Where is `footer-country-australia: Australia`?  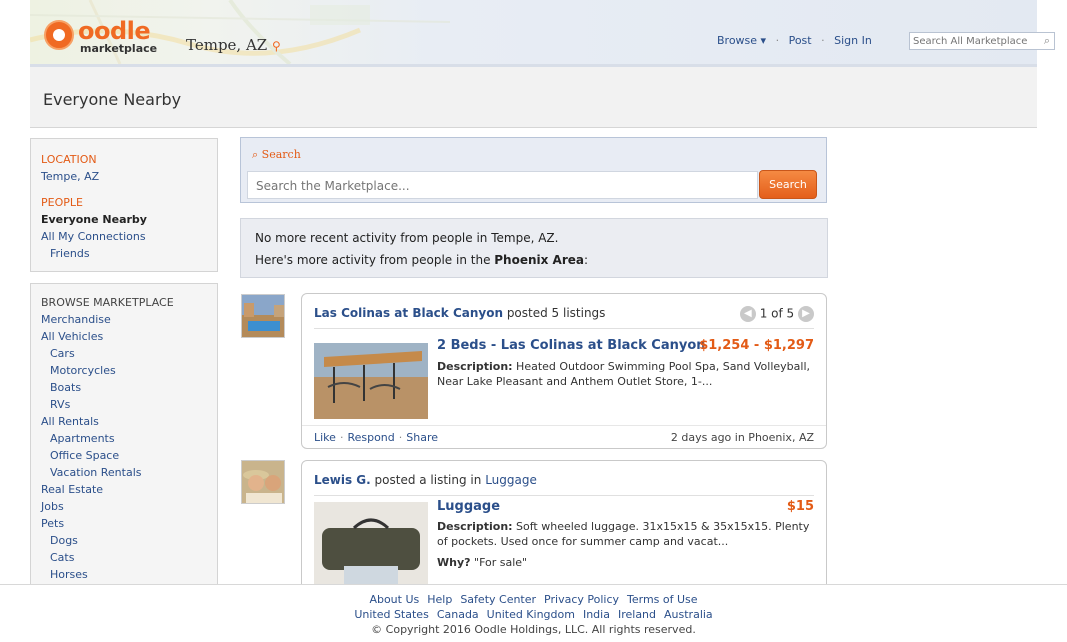 footer-country-australia: Australia is located at coordinates (688, 614).